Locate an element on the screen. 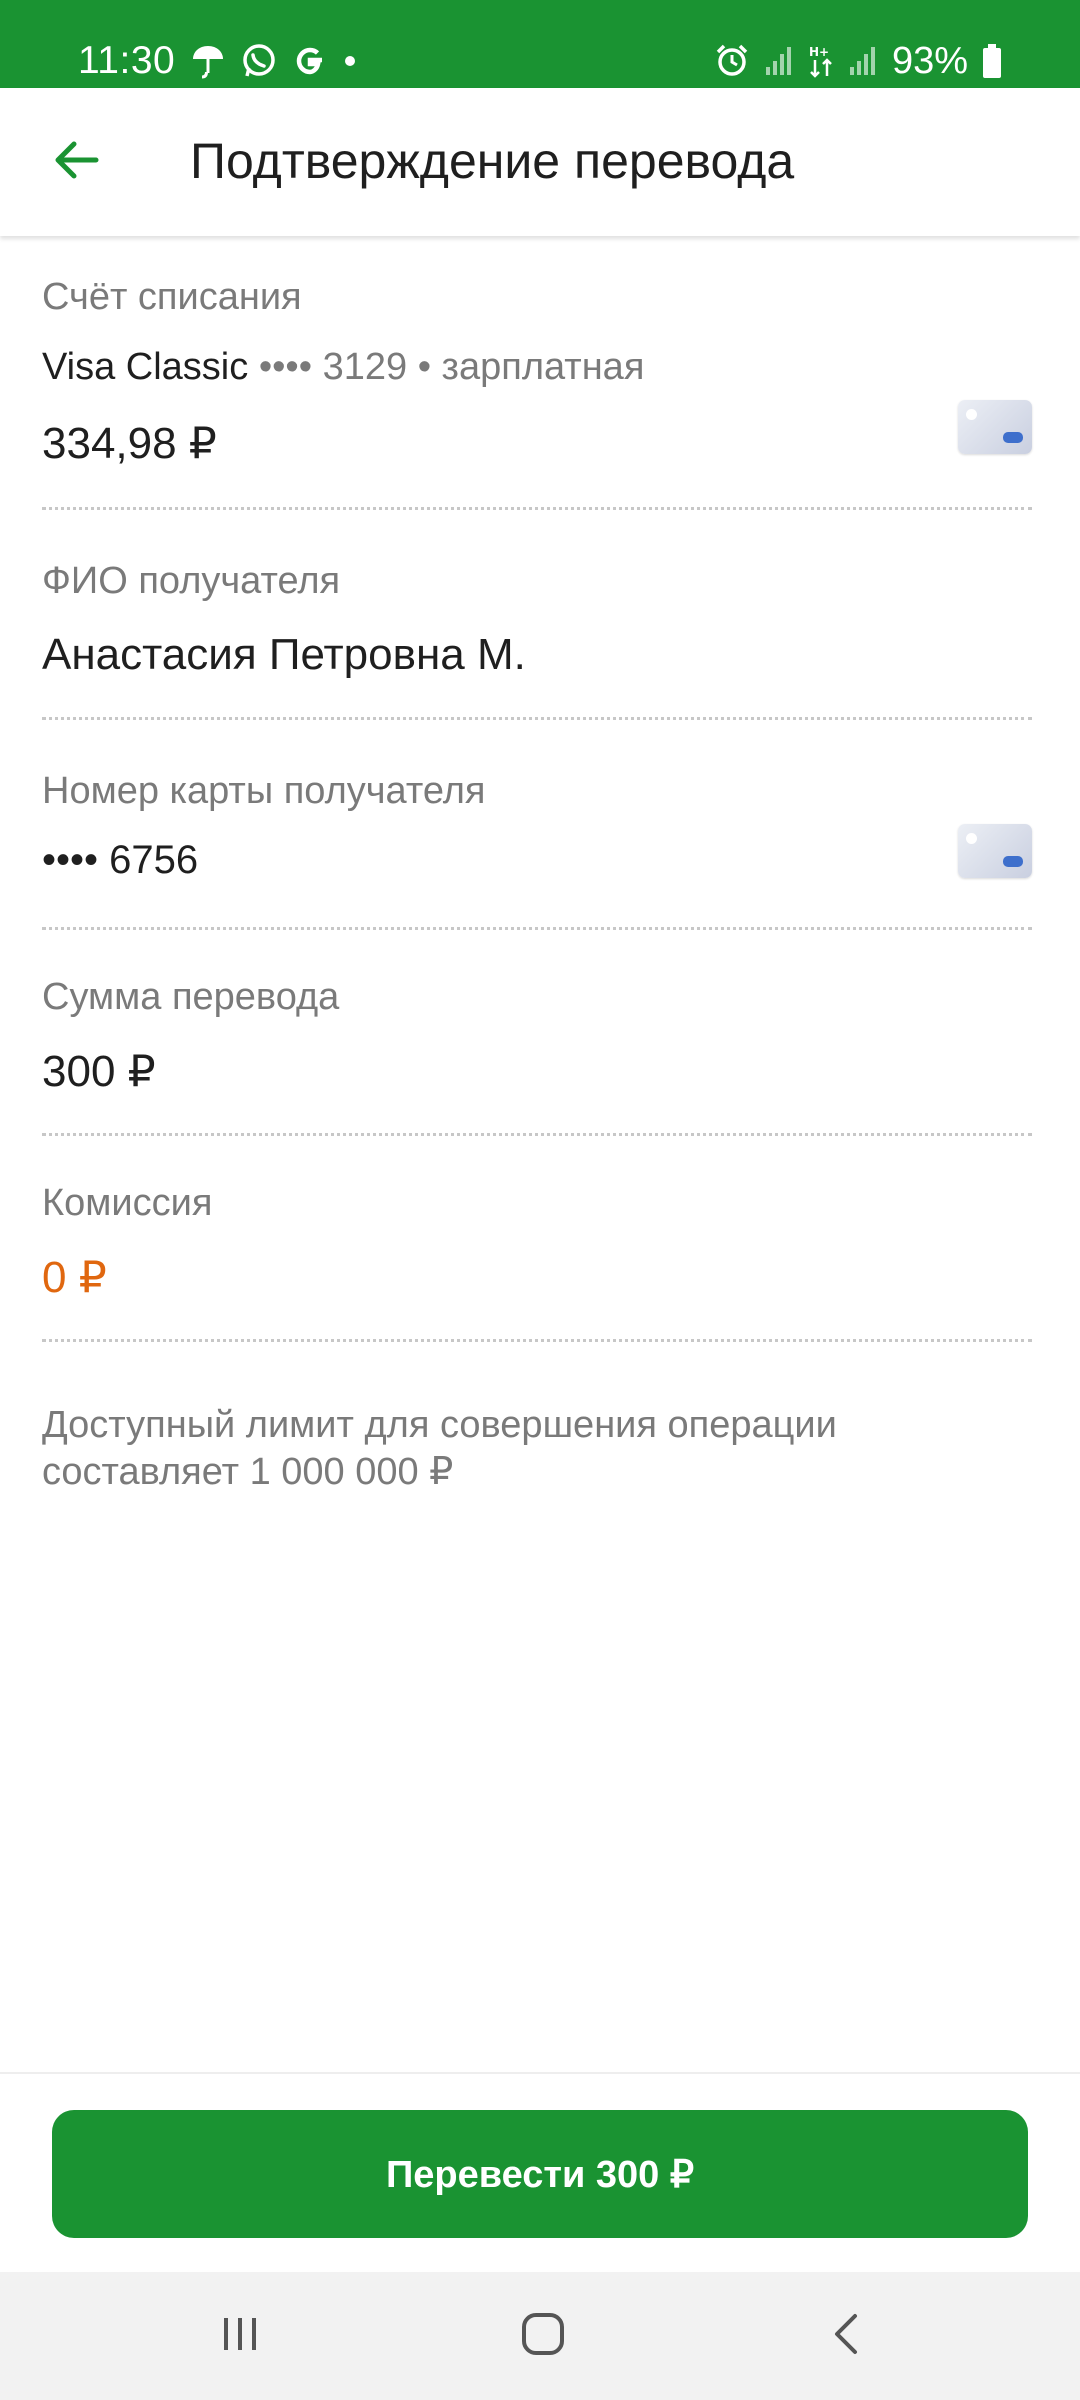  transfer-button: Перевести 300 ₽ is located at coordinates (540, 2174).